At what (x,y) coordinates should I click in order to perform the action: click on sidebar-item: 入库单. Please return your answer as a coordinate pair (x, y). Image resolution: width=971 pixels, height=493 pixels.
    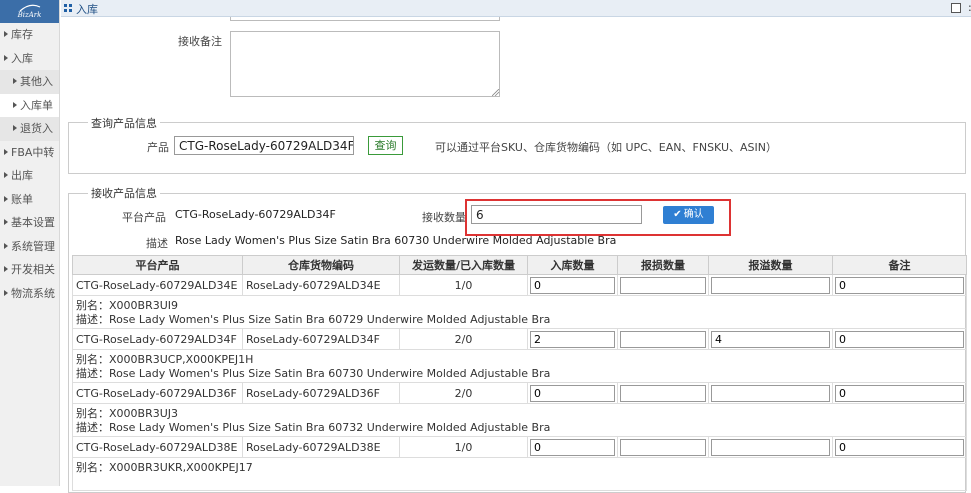
    Looking at the image, I should click on (29, 105).